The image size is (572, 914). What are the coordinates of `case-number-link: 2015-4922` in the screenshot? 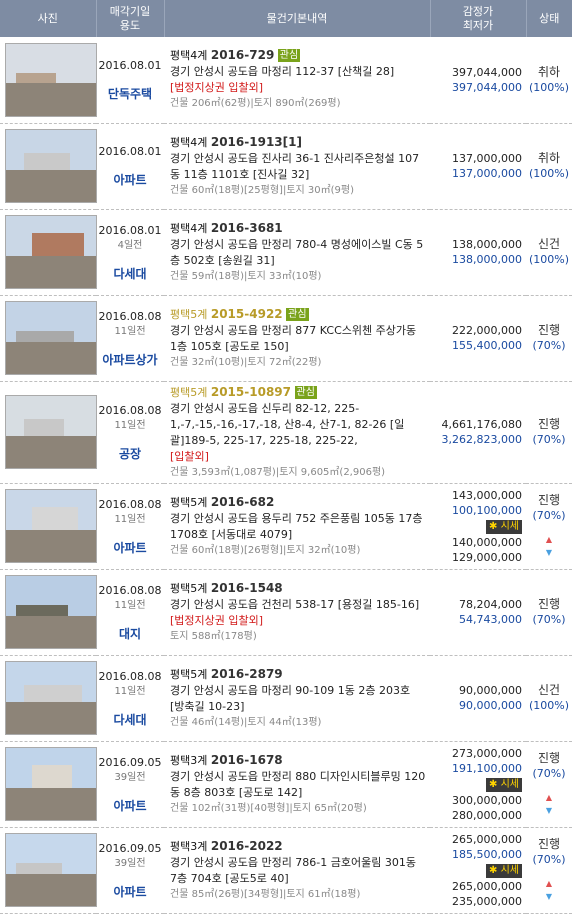 It's located at (247, 314).